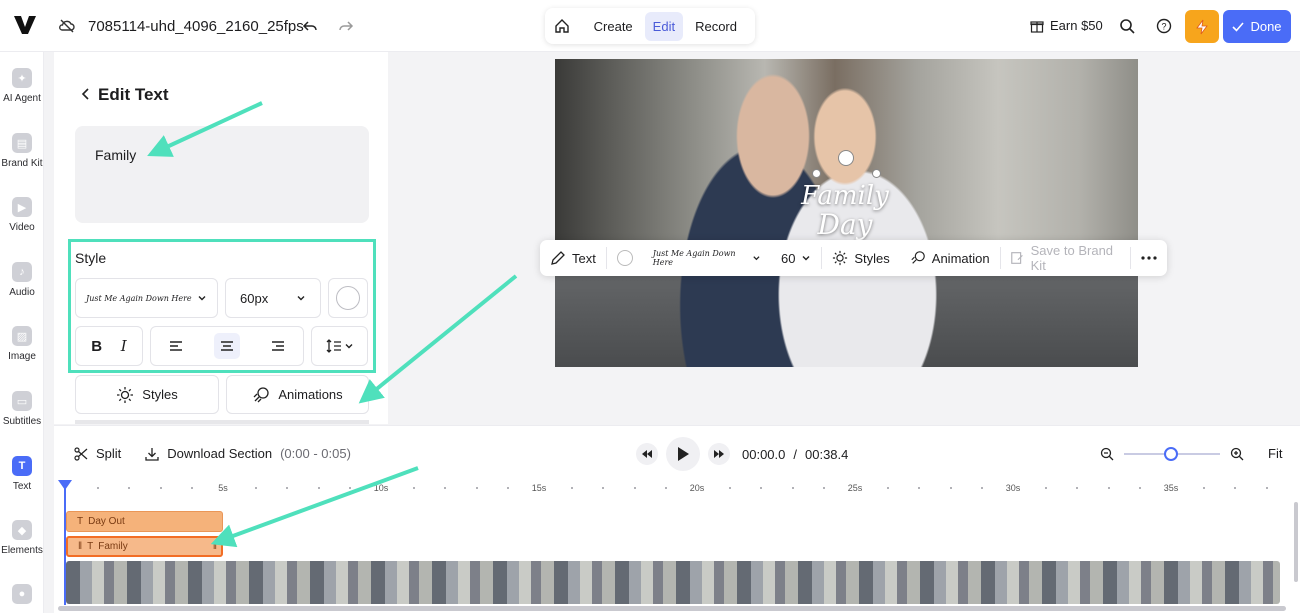 The image size is (1300, 613). I want to click on rail-item-video: ▶ Video, so click(22, 215).